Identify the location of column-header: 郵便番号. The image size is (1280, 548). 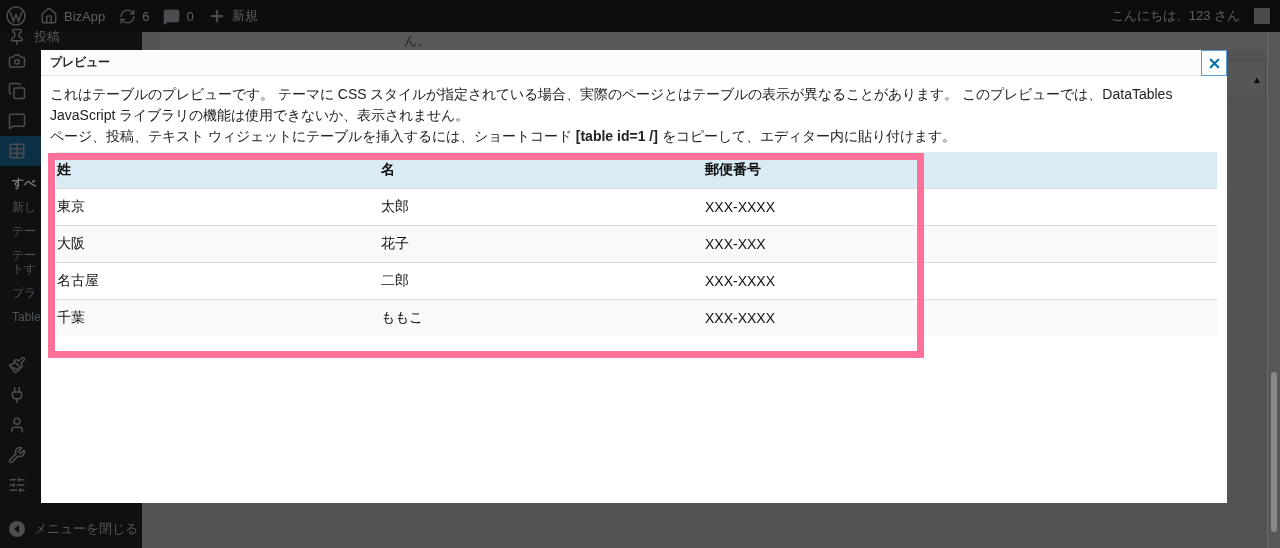
(733, 170).